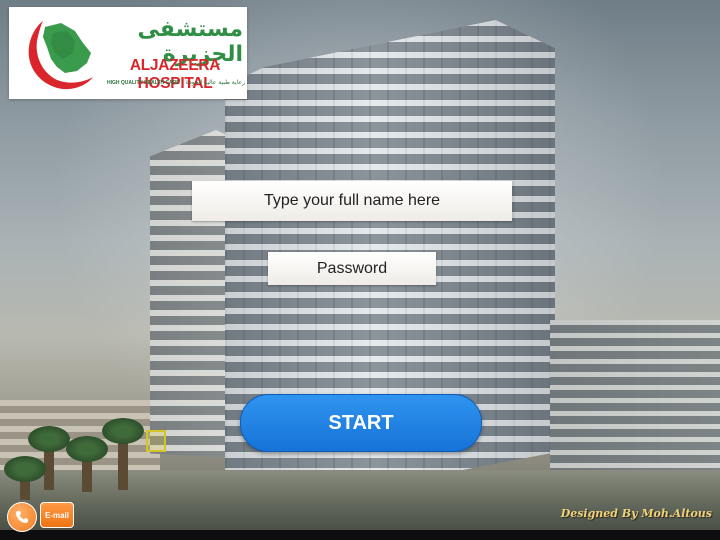  What do you see at coordinates (57, 515) in the screenshot?
I see `email-button: E-mail` at bounding box center [57, 515].